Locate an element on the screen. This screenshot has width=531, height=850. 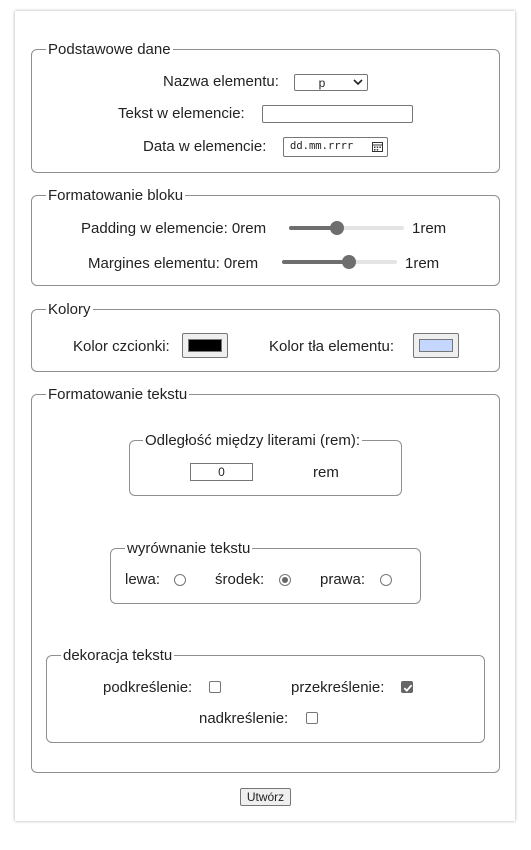
bg-color-swatch is located at coordinates (436, 345).